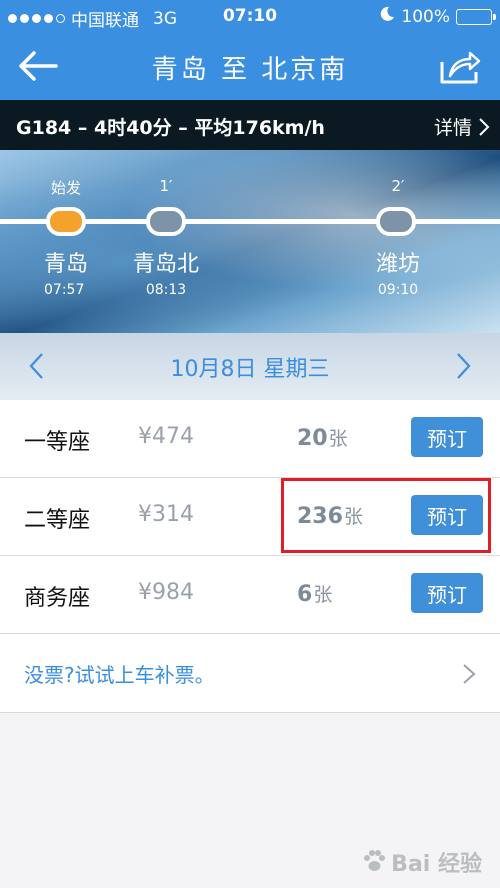 The image size is (500, 888). Describe the element at coordinates (250, 673) in the screenshot. I see `no-ticket-row: 没票?试试上车补票。` at that location.